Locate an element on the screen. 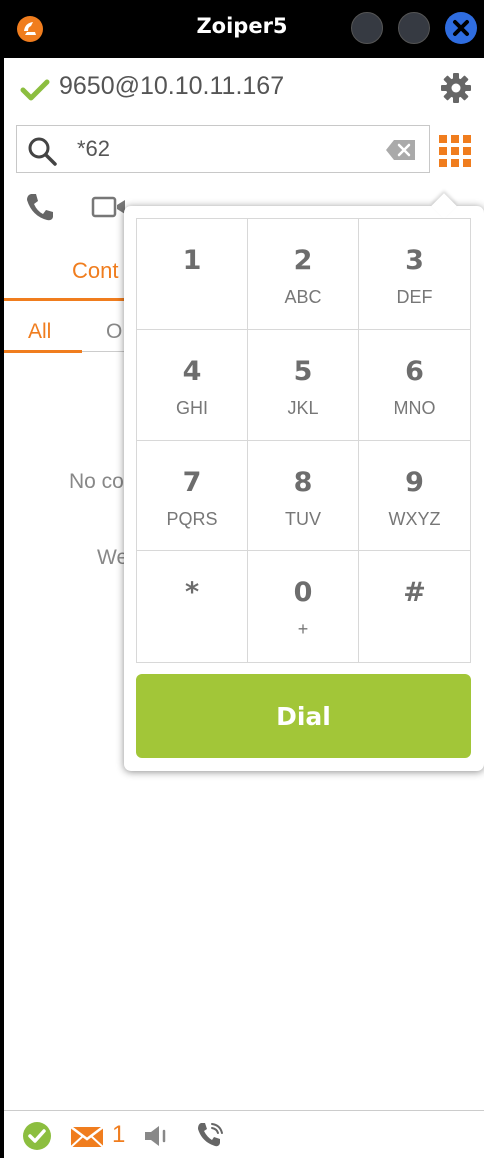 Image resolution: width=484 pixels, height=1158 pixels. dialpad-key-9: 9 WXYZ is located at coordinates (414, 496).